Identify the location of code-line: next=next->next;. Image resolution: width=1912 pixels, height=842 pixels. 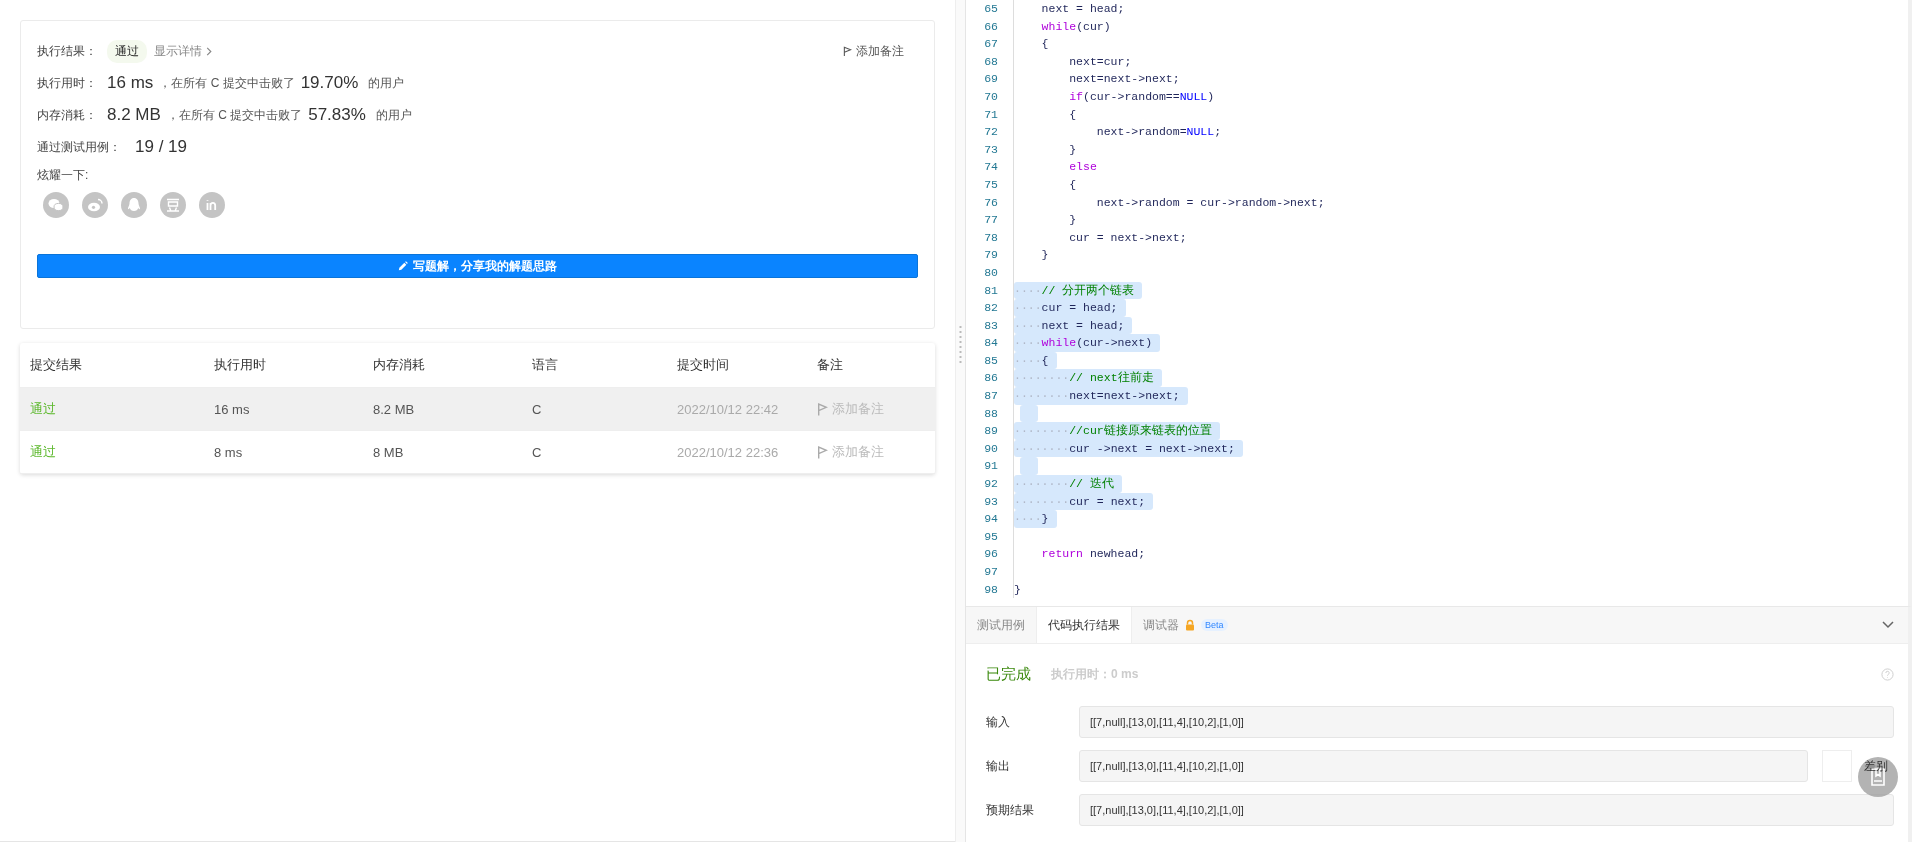
(1124, 79).